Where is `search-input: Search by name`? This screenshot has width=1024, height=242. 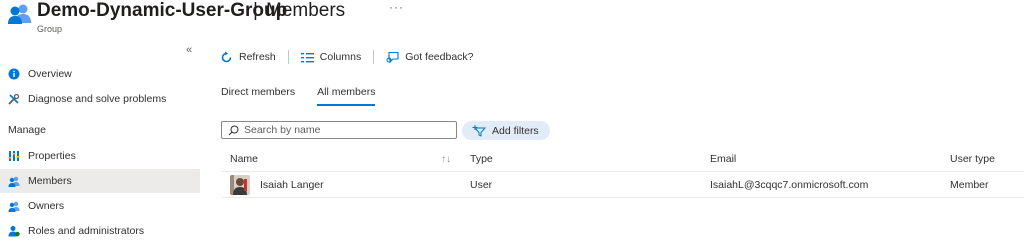
search-input: Search by name is located at coordinates (339, 130).